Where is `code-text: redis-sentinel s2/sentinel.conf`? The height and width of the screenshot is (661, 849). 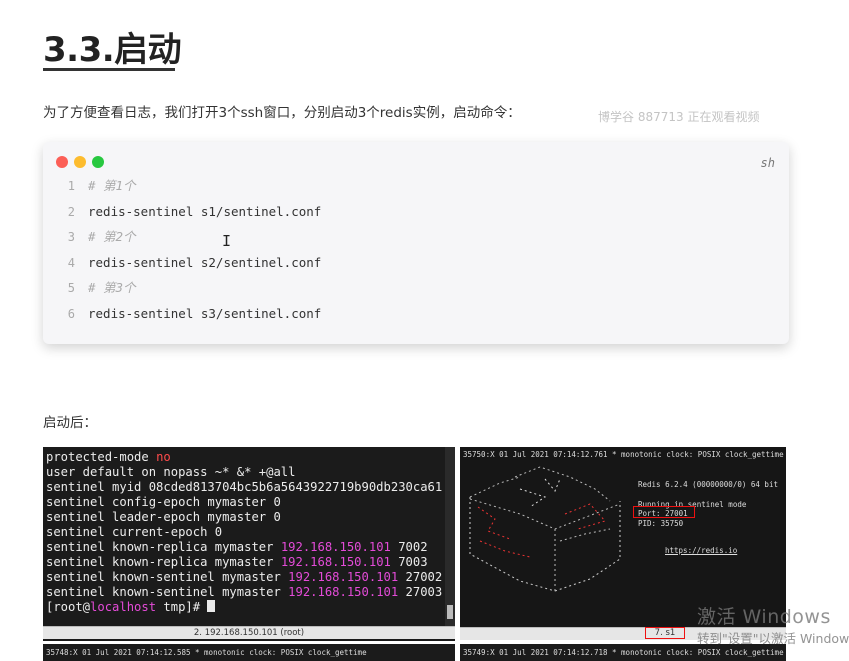 code-text: redis-sentinel s2/sentinel.conf is located at coordinates (205, 262).